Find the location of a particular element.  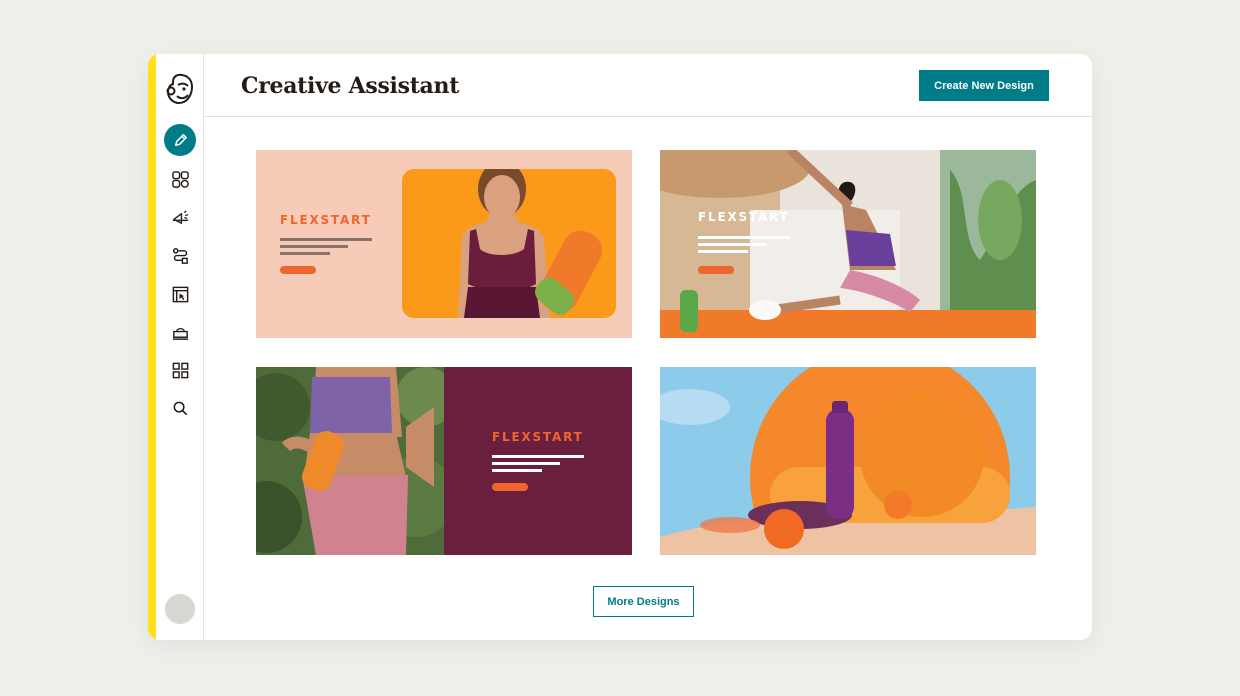

design-card is located at coordinates (848, 461).